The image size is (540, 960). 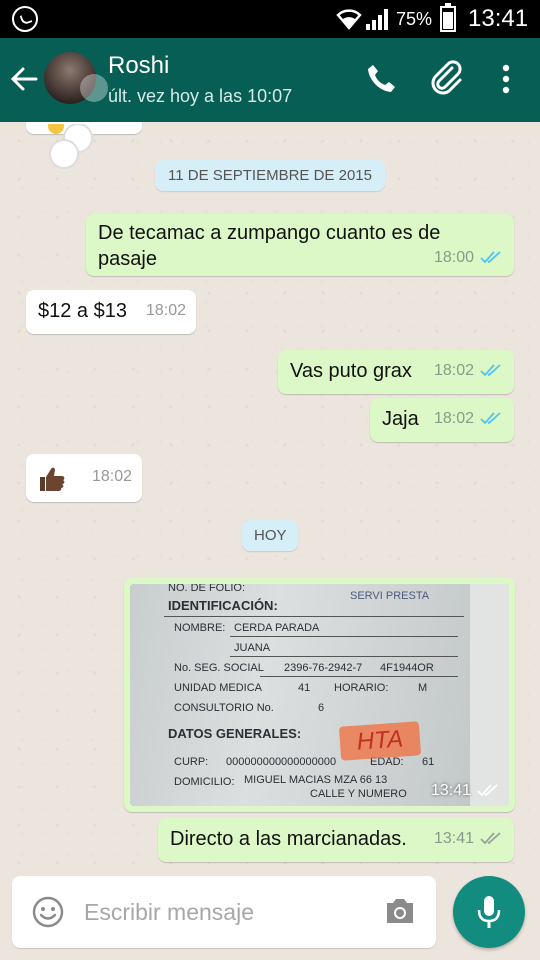 I want to click on avatar-overlay, so click(x=94, y=88).